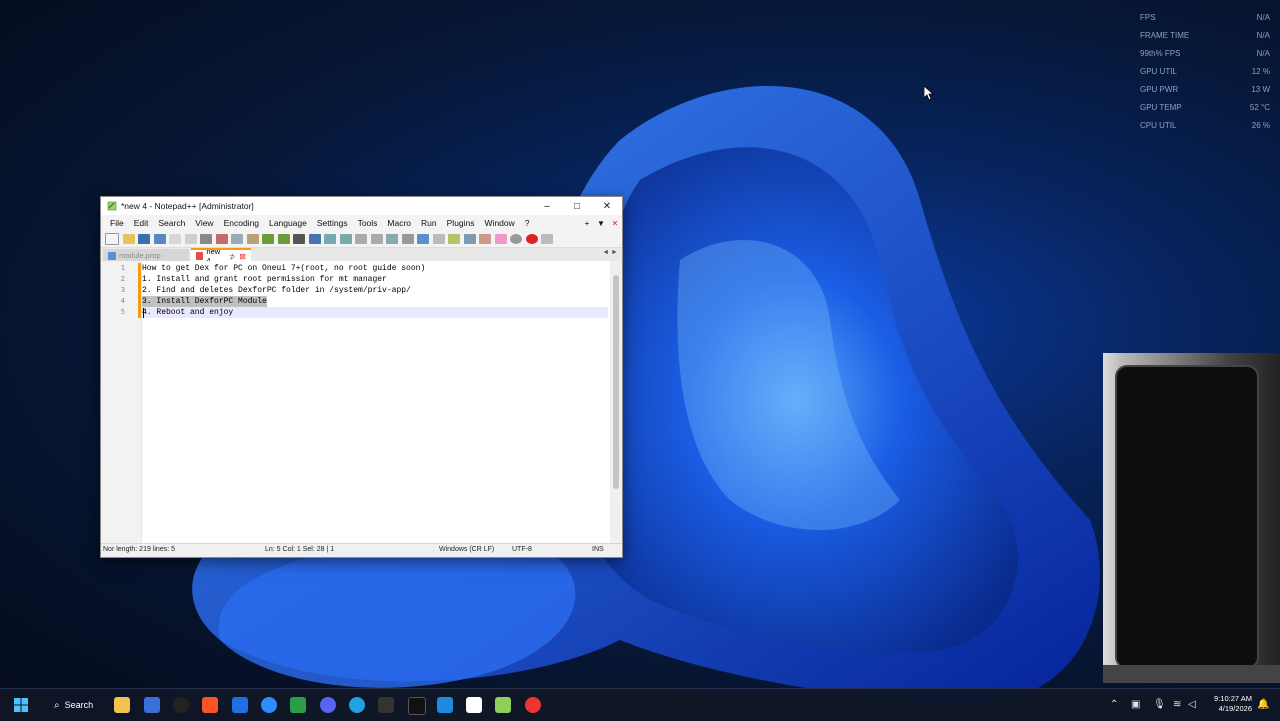  I want to click on toolbar, so click(361, 239).